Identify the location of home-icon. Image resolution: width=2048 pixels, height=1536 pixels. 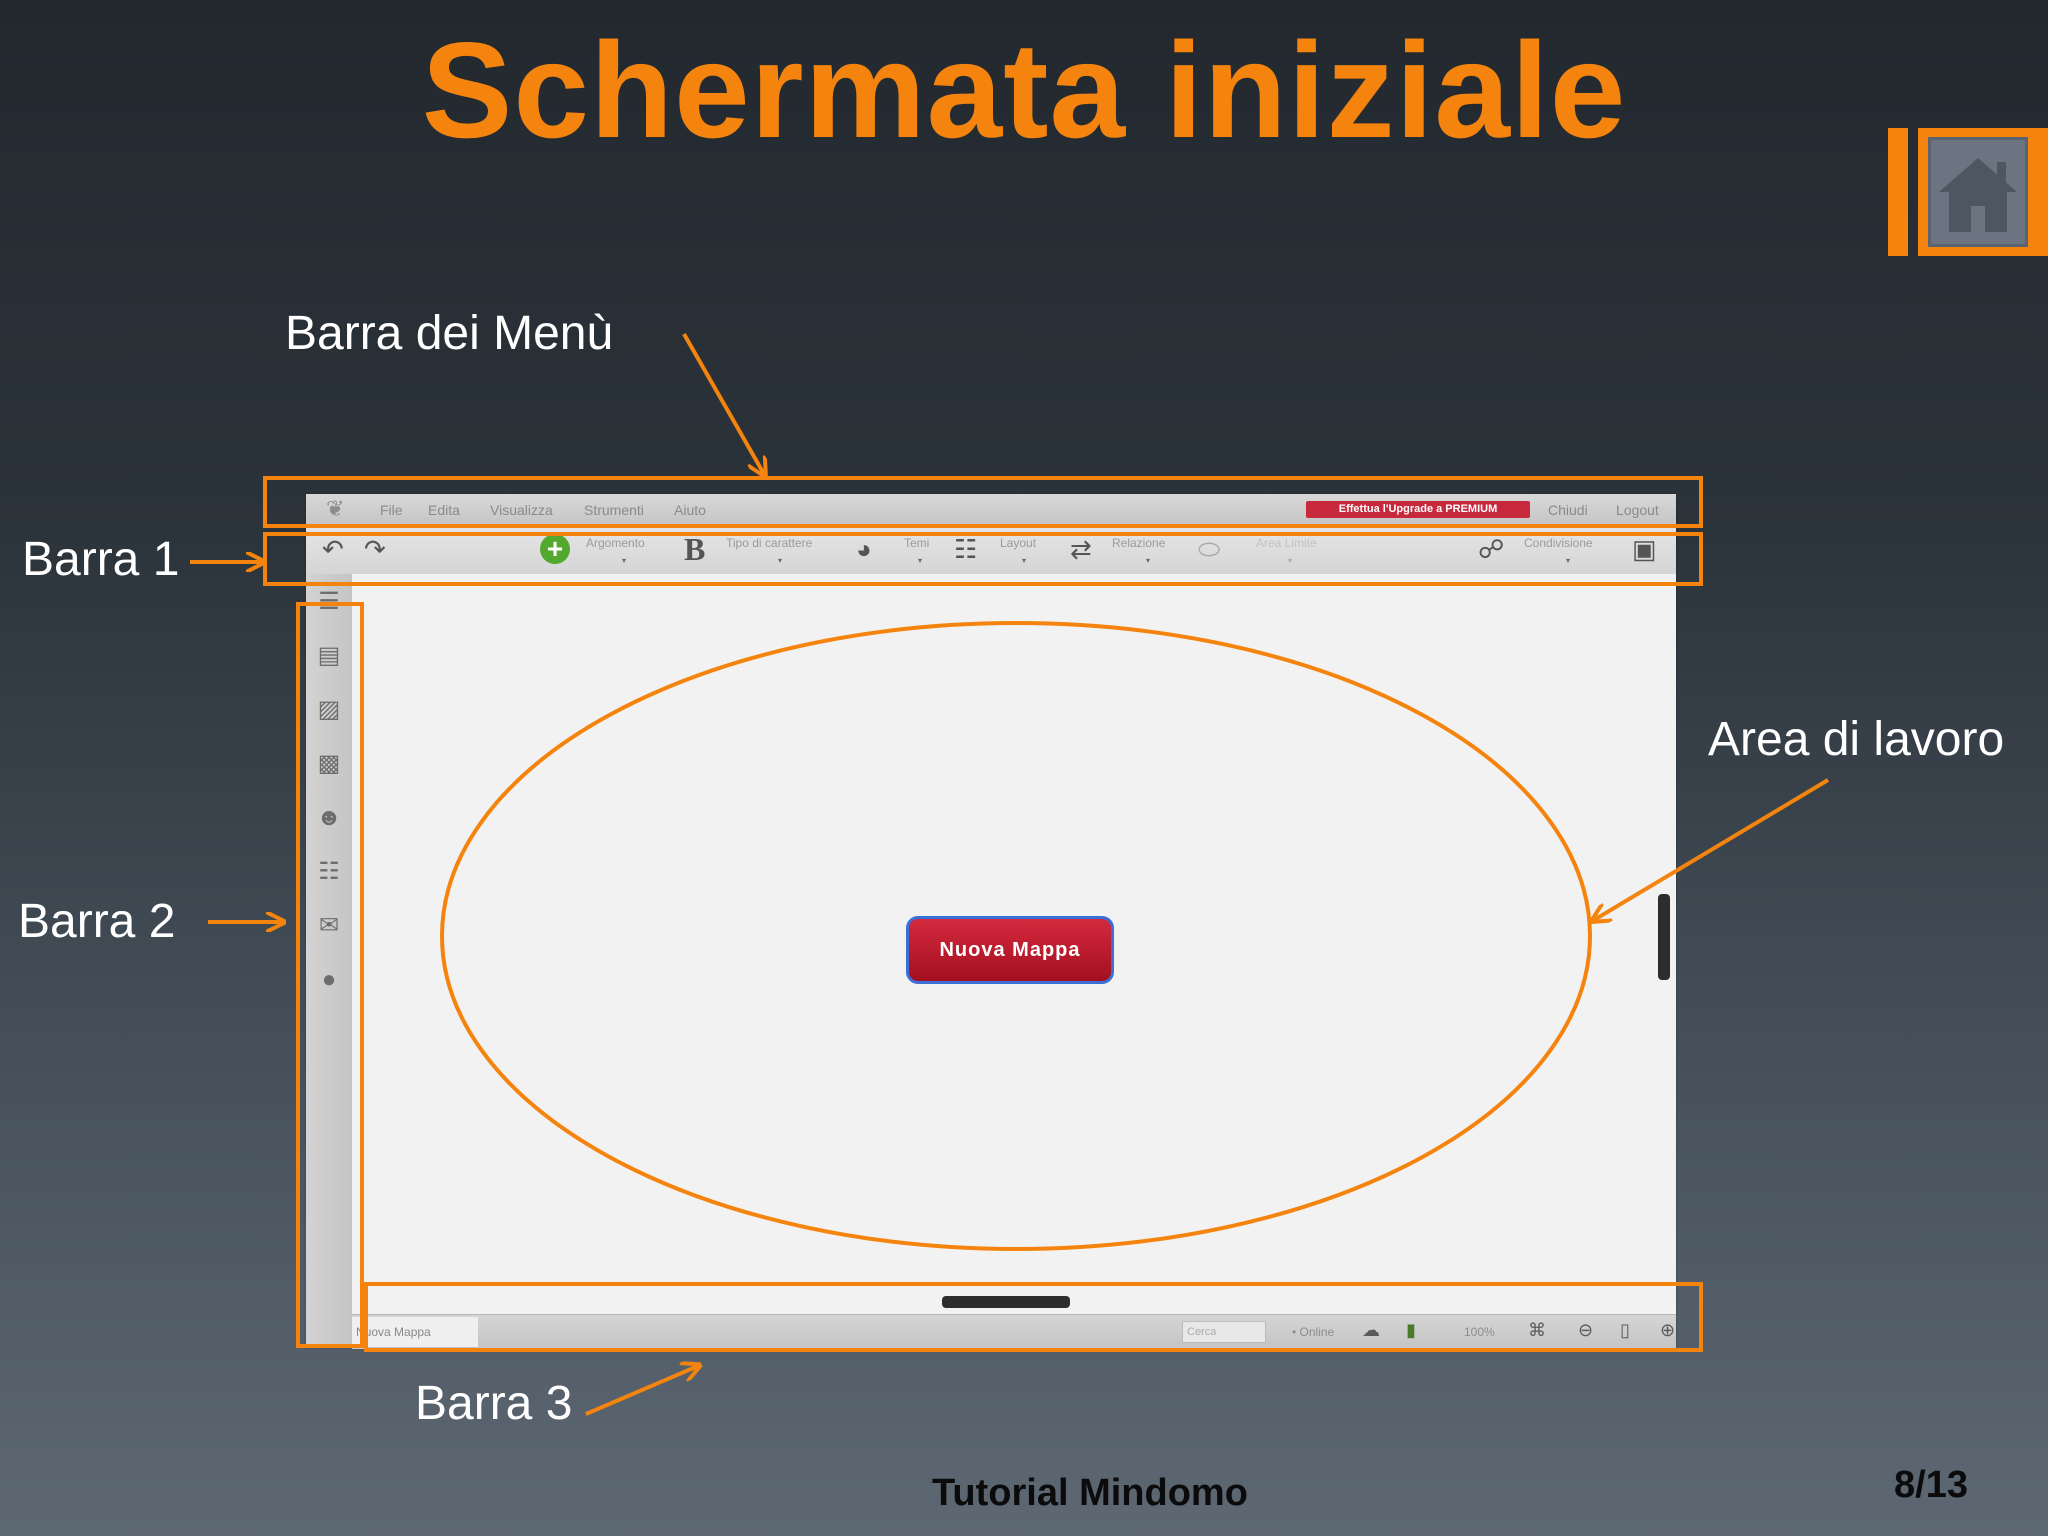
(1978, 195).